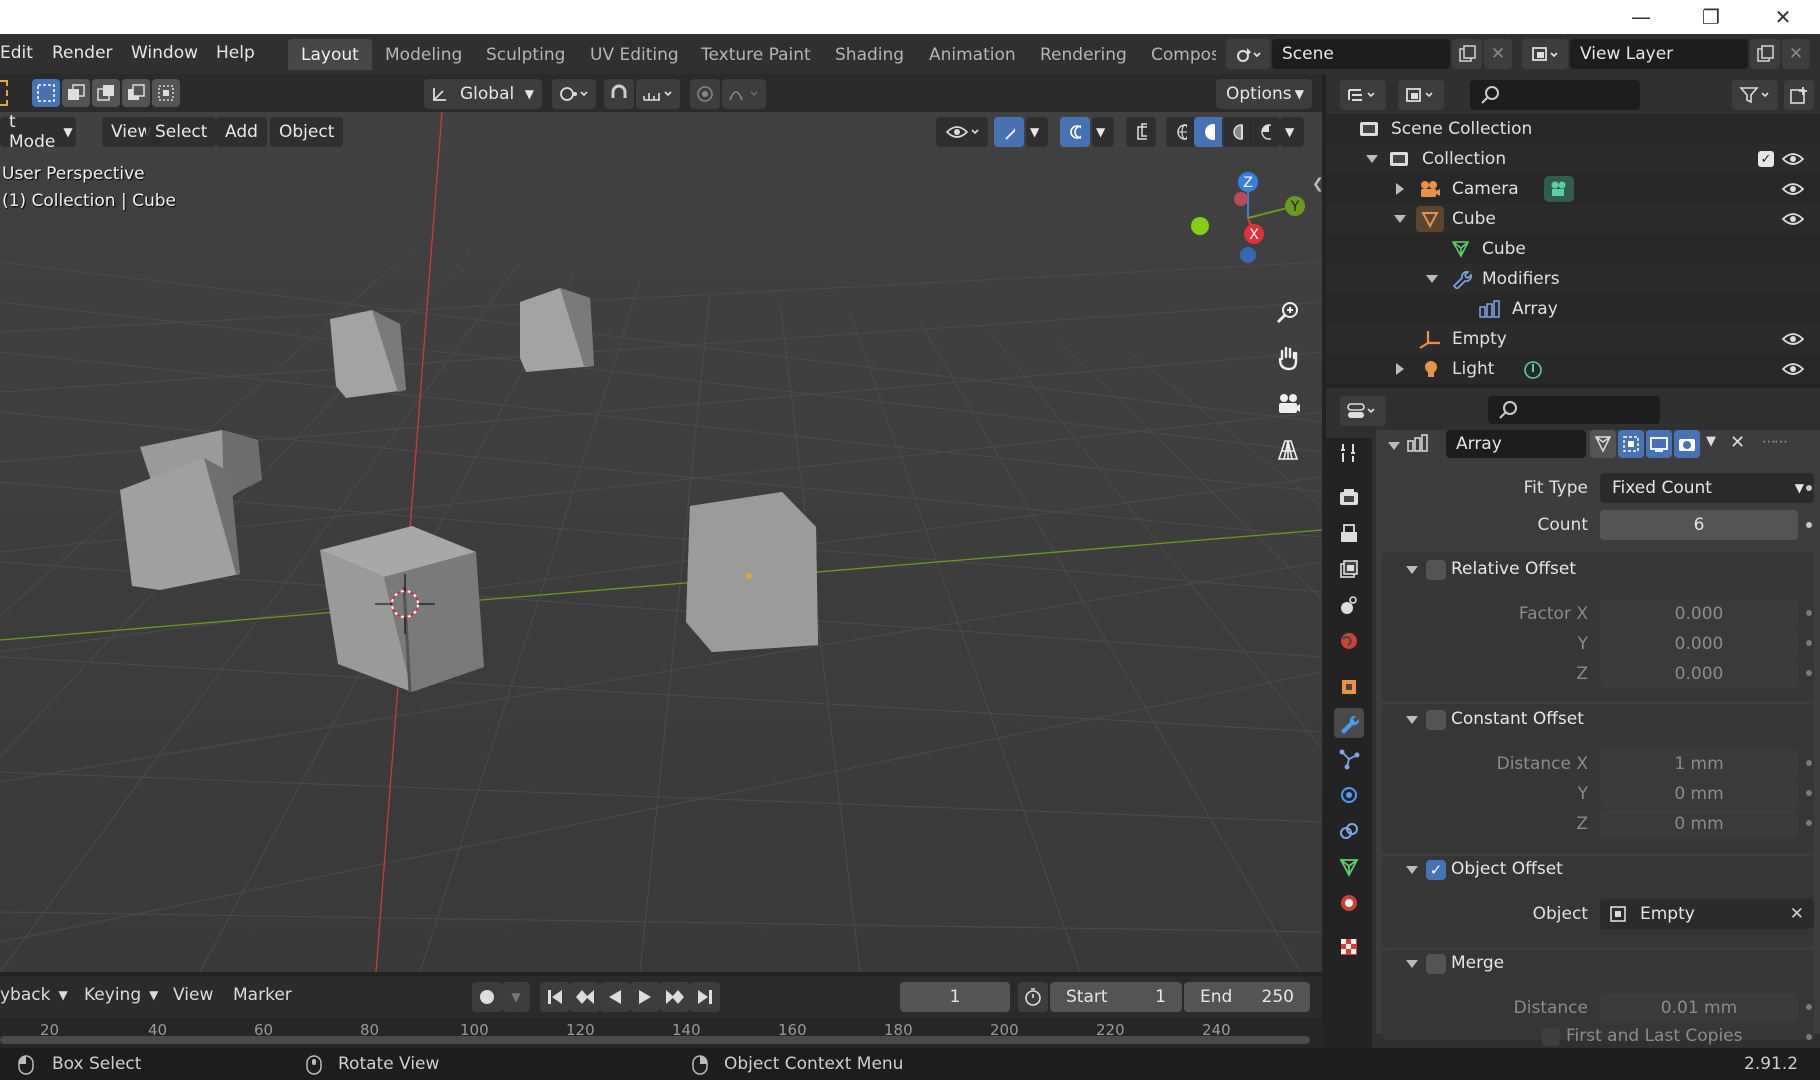 Image resolution: width=1820 pixels, height=1080 pixels. What do you see at coordinates (1467, 54) in the screenshot?
I see `scene-new-icon` at bounding box center [1467, 54].